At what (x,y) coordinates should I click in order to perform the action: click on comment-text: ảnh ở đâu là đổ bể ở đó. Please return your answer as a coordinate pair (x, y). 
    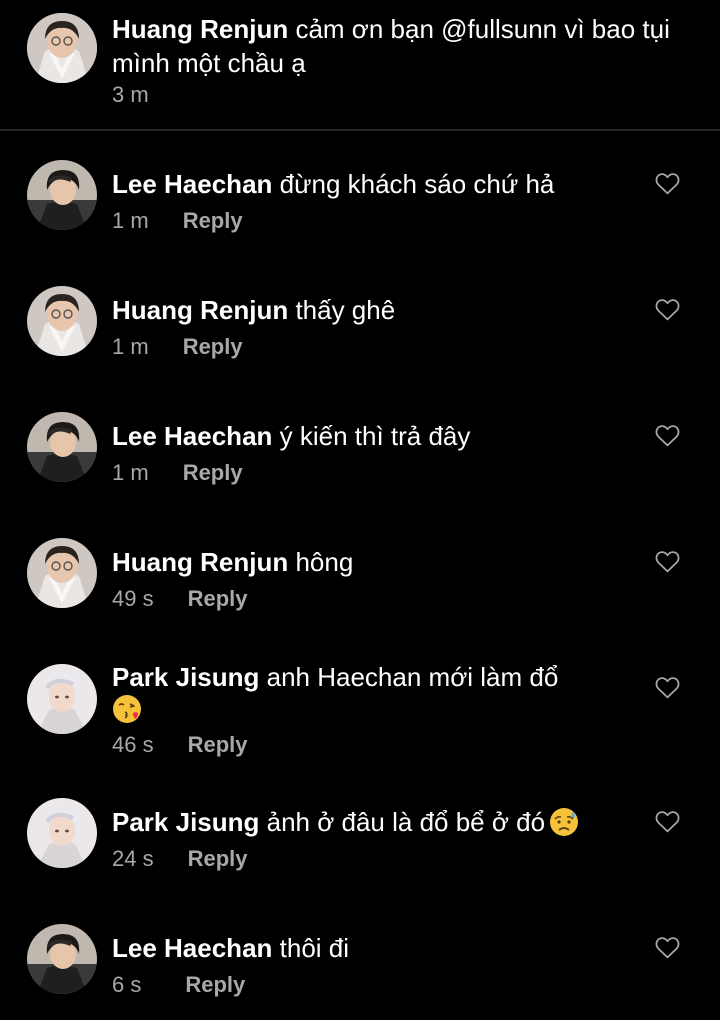
    Looking at the image, I should click on (402, 822).